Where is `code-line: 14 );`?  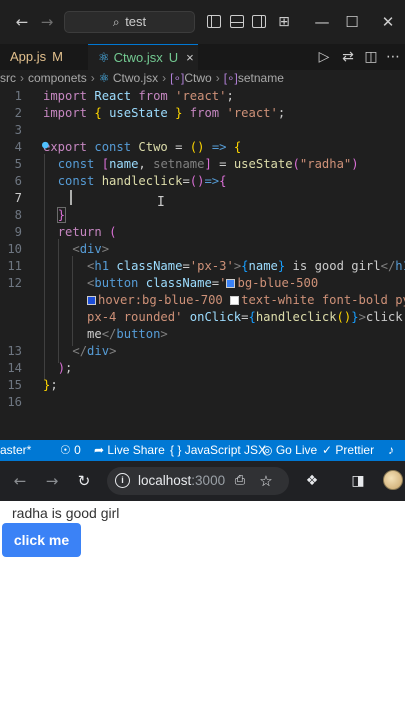 code-line: 14 ); is located at coordinates (202, 368).